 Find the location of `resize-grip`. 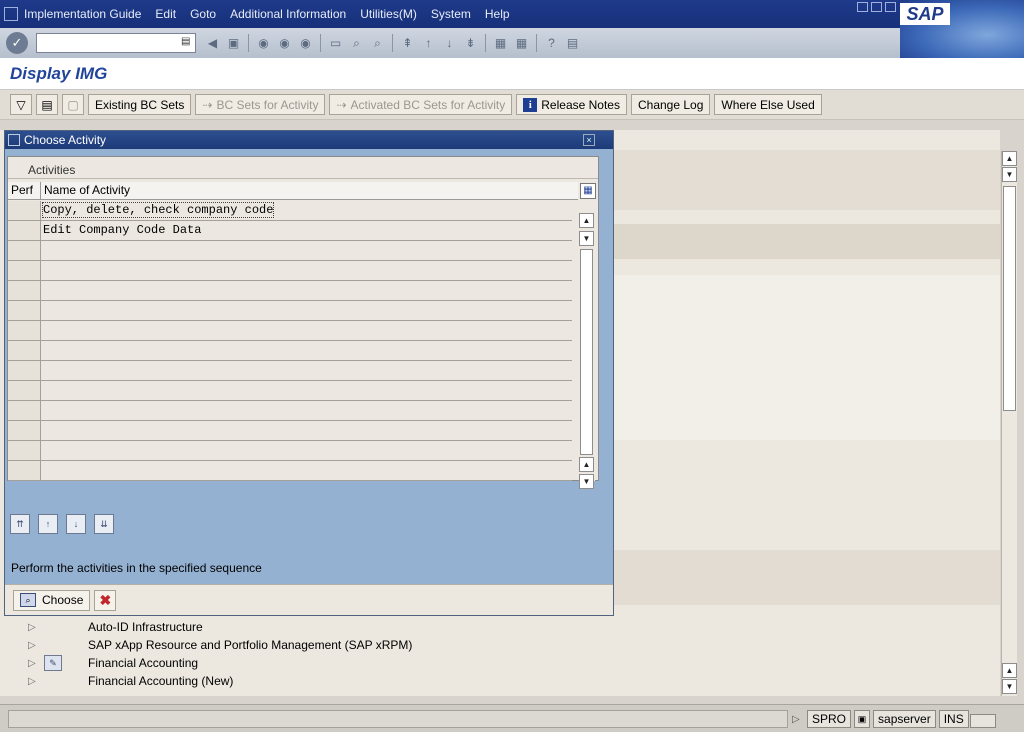

resize-grip is located at coordinates (983, 721).